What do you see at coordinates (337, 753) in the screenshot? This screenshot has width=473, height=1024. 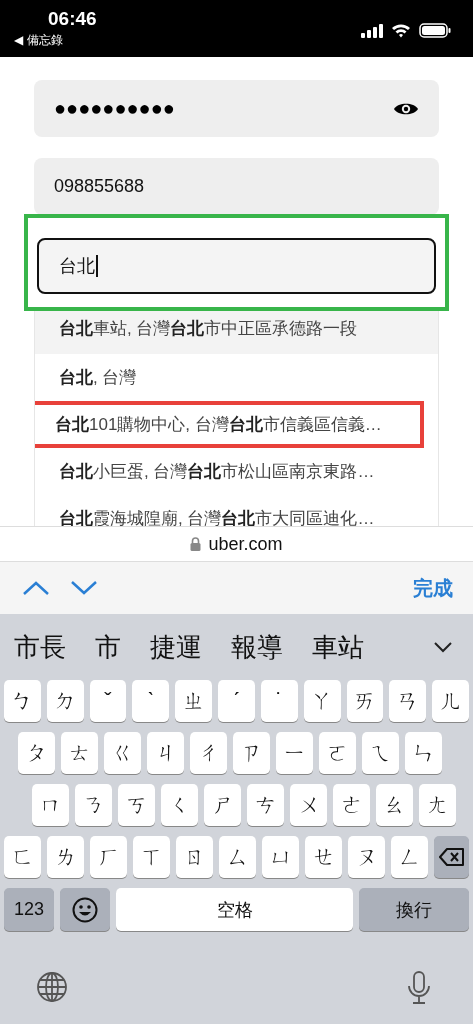 I see `key: ㄛ` at bounding box center [337, 753].